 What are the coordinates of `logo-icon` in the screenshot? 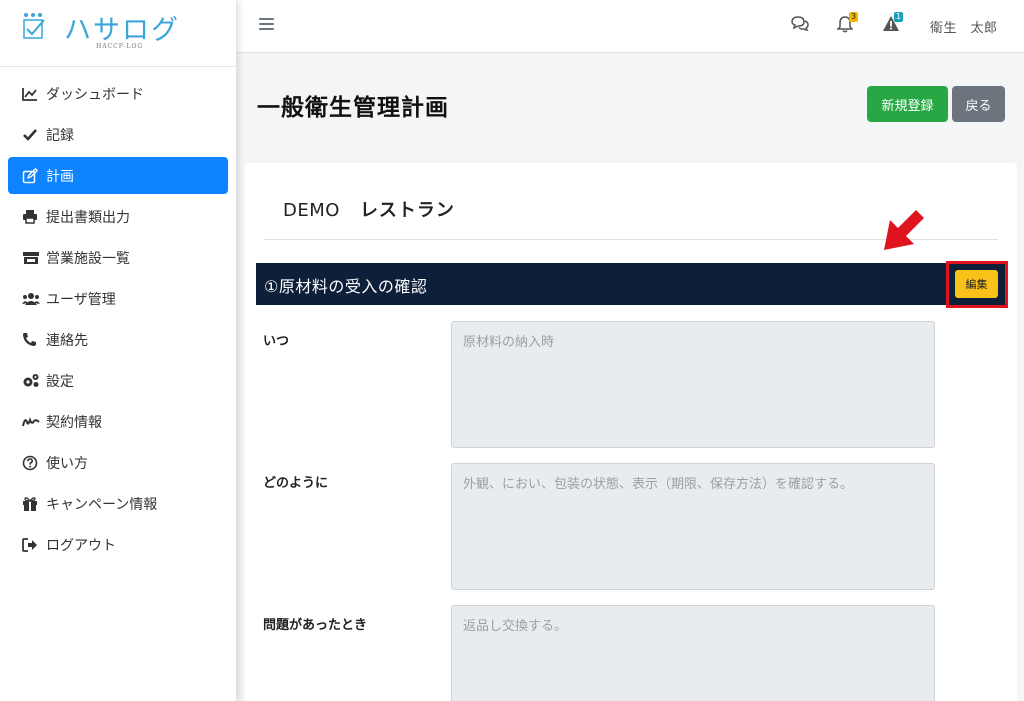 It's located at (34, 26).